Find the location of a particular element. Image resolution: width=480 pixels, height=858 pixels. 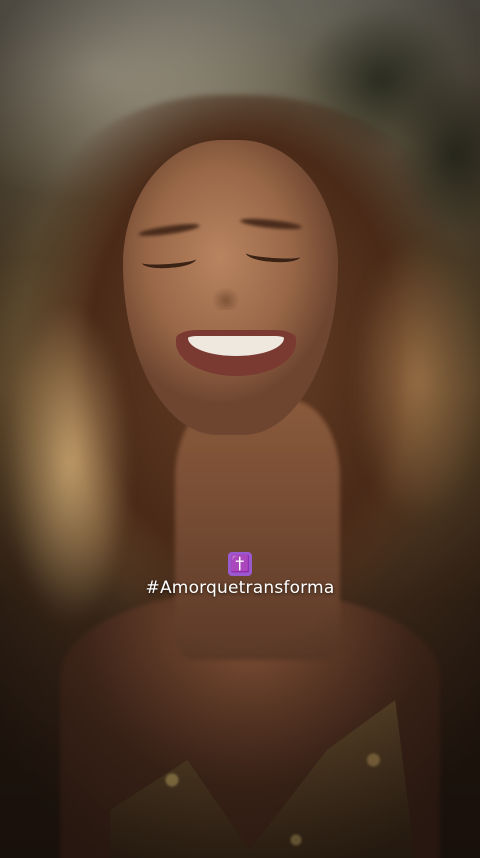

caption-overlay: ✝️ #Amorquetransforma is located at coordinates (240, 577).